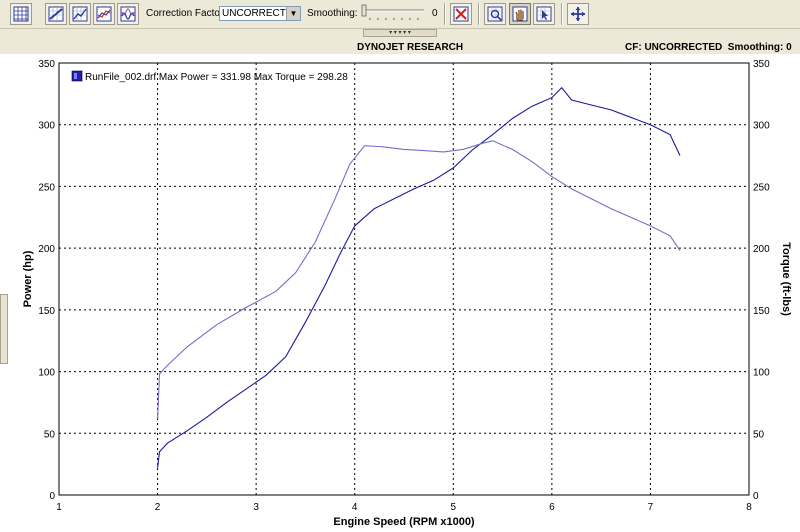 Image resolution: width=800 pixels, height=532 pixels. Describe the element at coordinates (761, 187) in the screenshot. I see `y-tick-label-right: 250` at that location.